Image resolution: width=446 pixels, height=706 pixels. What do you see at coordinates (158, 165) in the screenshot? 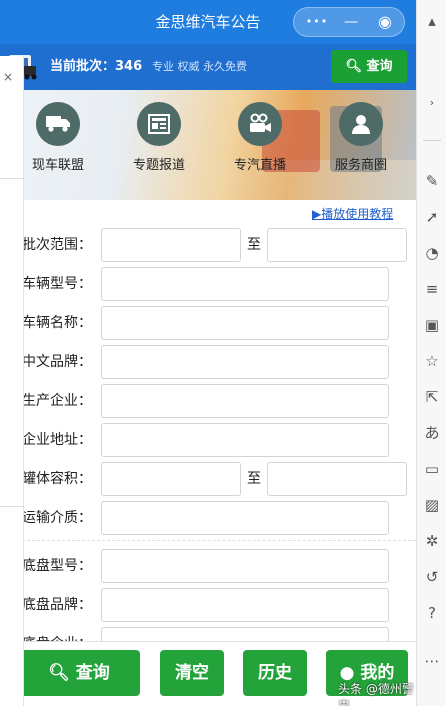
I see `category-label: 专题报道` at bounding box center [158, 165].